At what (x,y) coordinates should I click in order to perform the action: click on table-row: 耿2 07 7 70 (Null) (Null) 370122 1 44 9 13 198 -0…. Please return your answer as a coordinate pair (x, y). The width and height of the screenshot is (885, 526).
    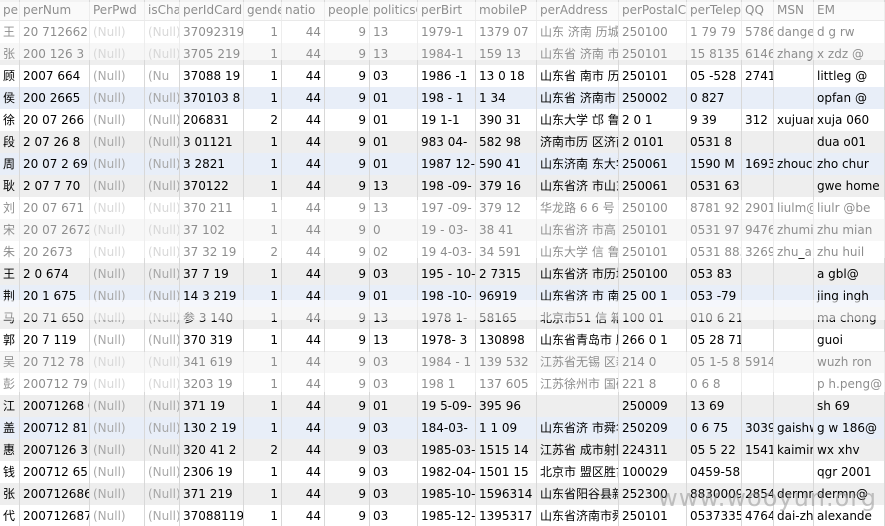
    Looking at the image, I should click on (442, 186).